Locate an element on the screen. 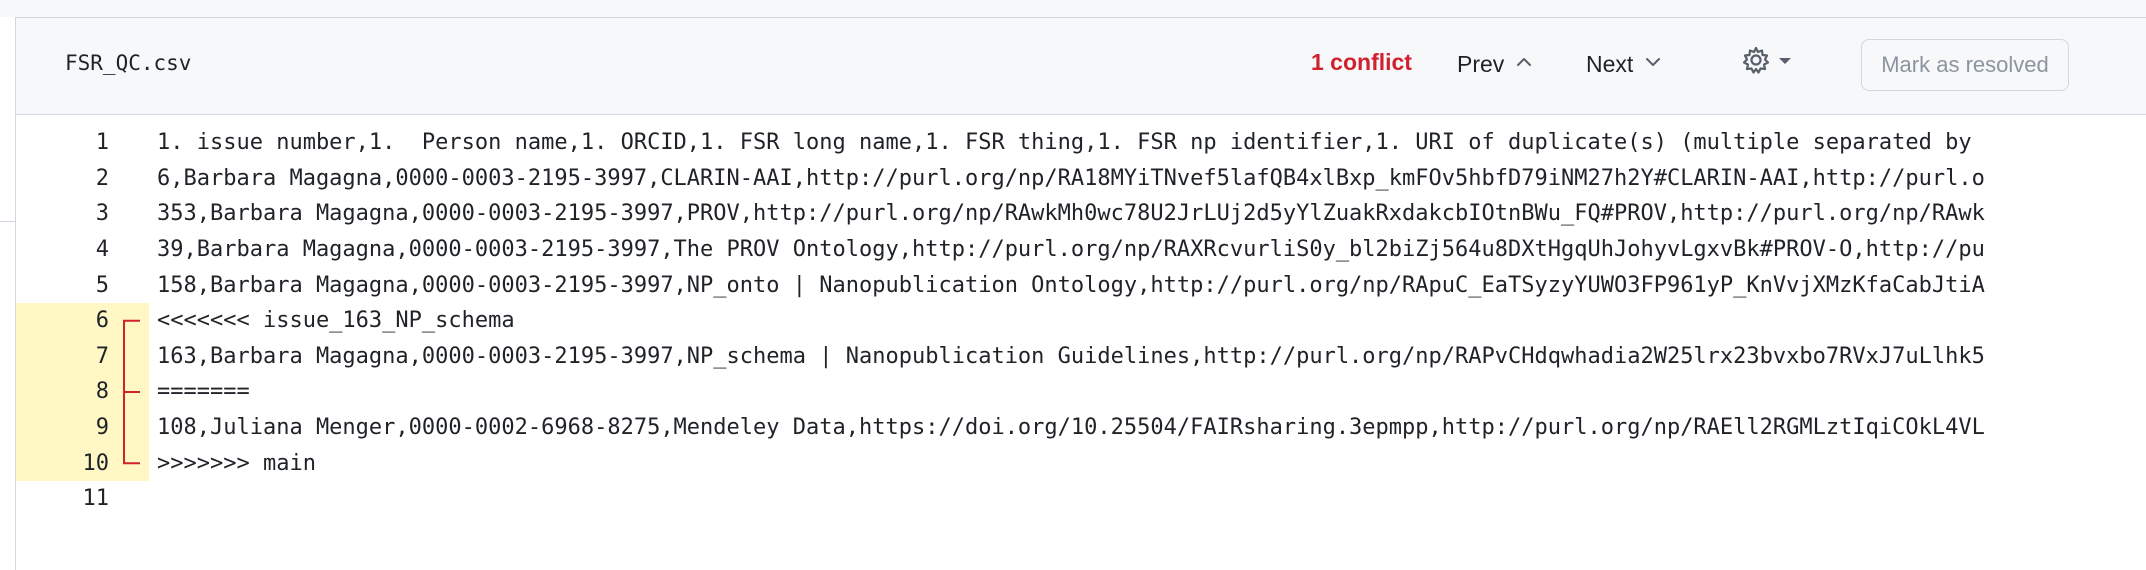 Image resolution: width=2146 pixels, height=570 pixels. caret-down-icon is located at coordinates (1785, 62).